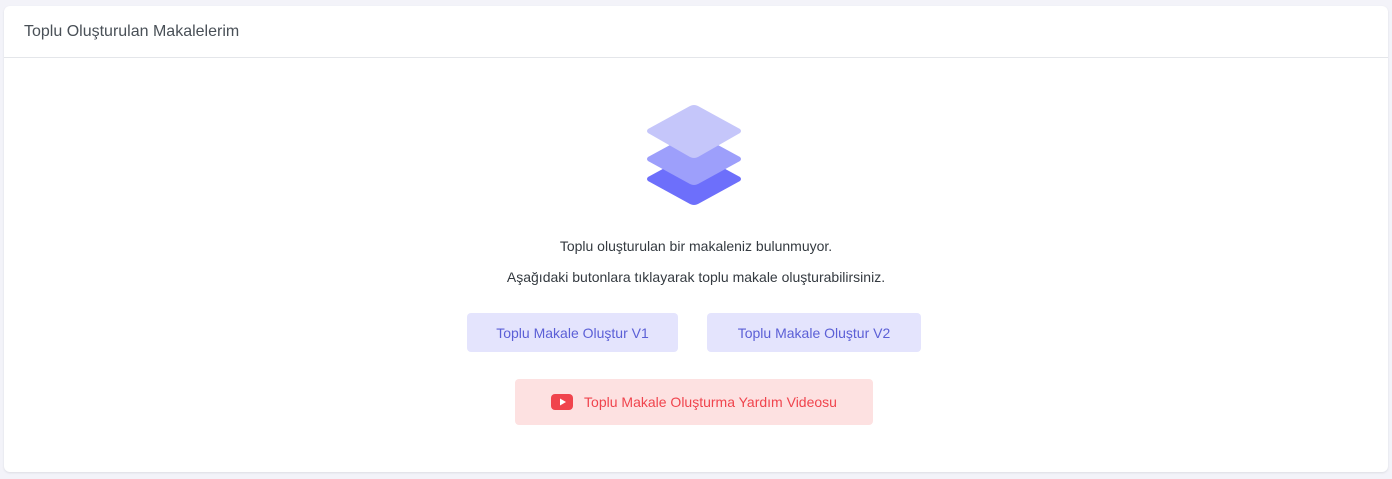  I want to click on create-bulk-article-v2-button: Toplu Makale Oluştur V2, so click(814, 332).